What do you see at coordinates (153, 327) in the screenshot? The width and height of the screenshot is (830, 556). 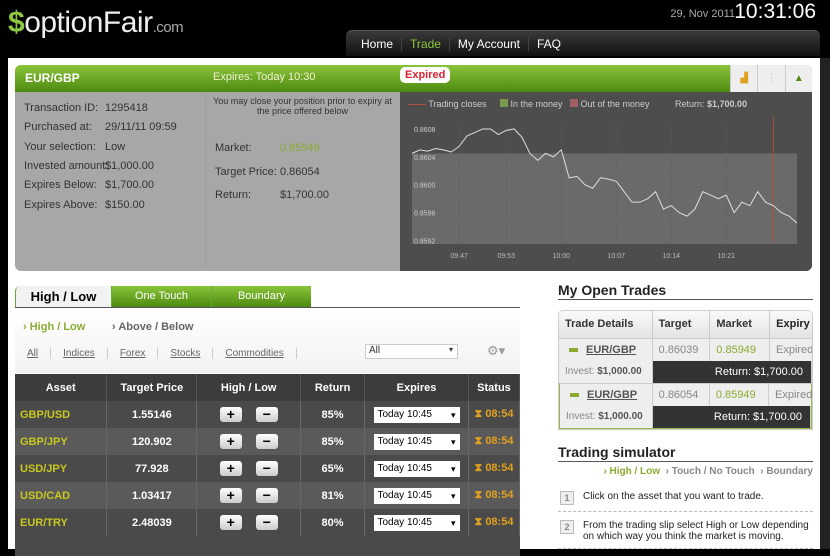 I see `subtab-above-below: › Above / Below` at bounding box center [153, 327].